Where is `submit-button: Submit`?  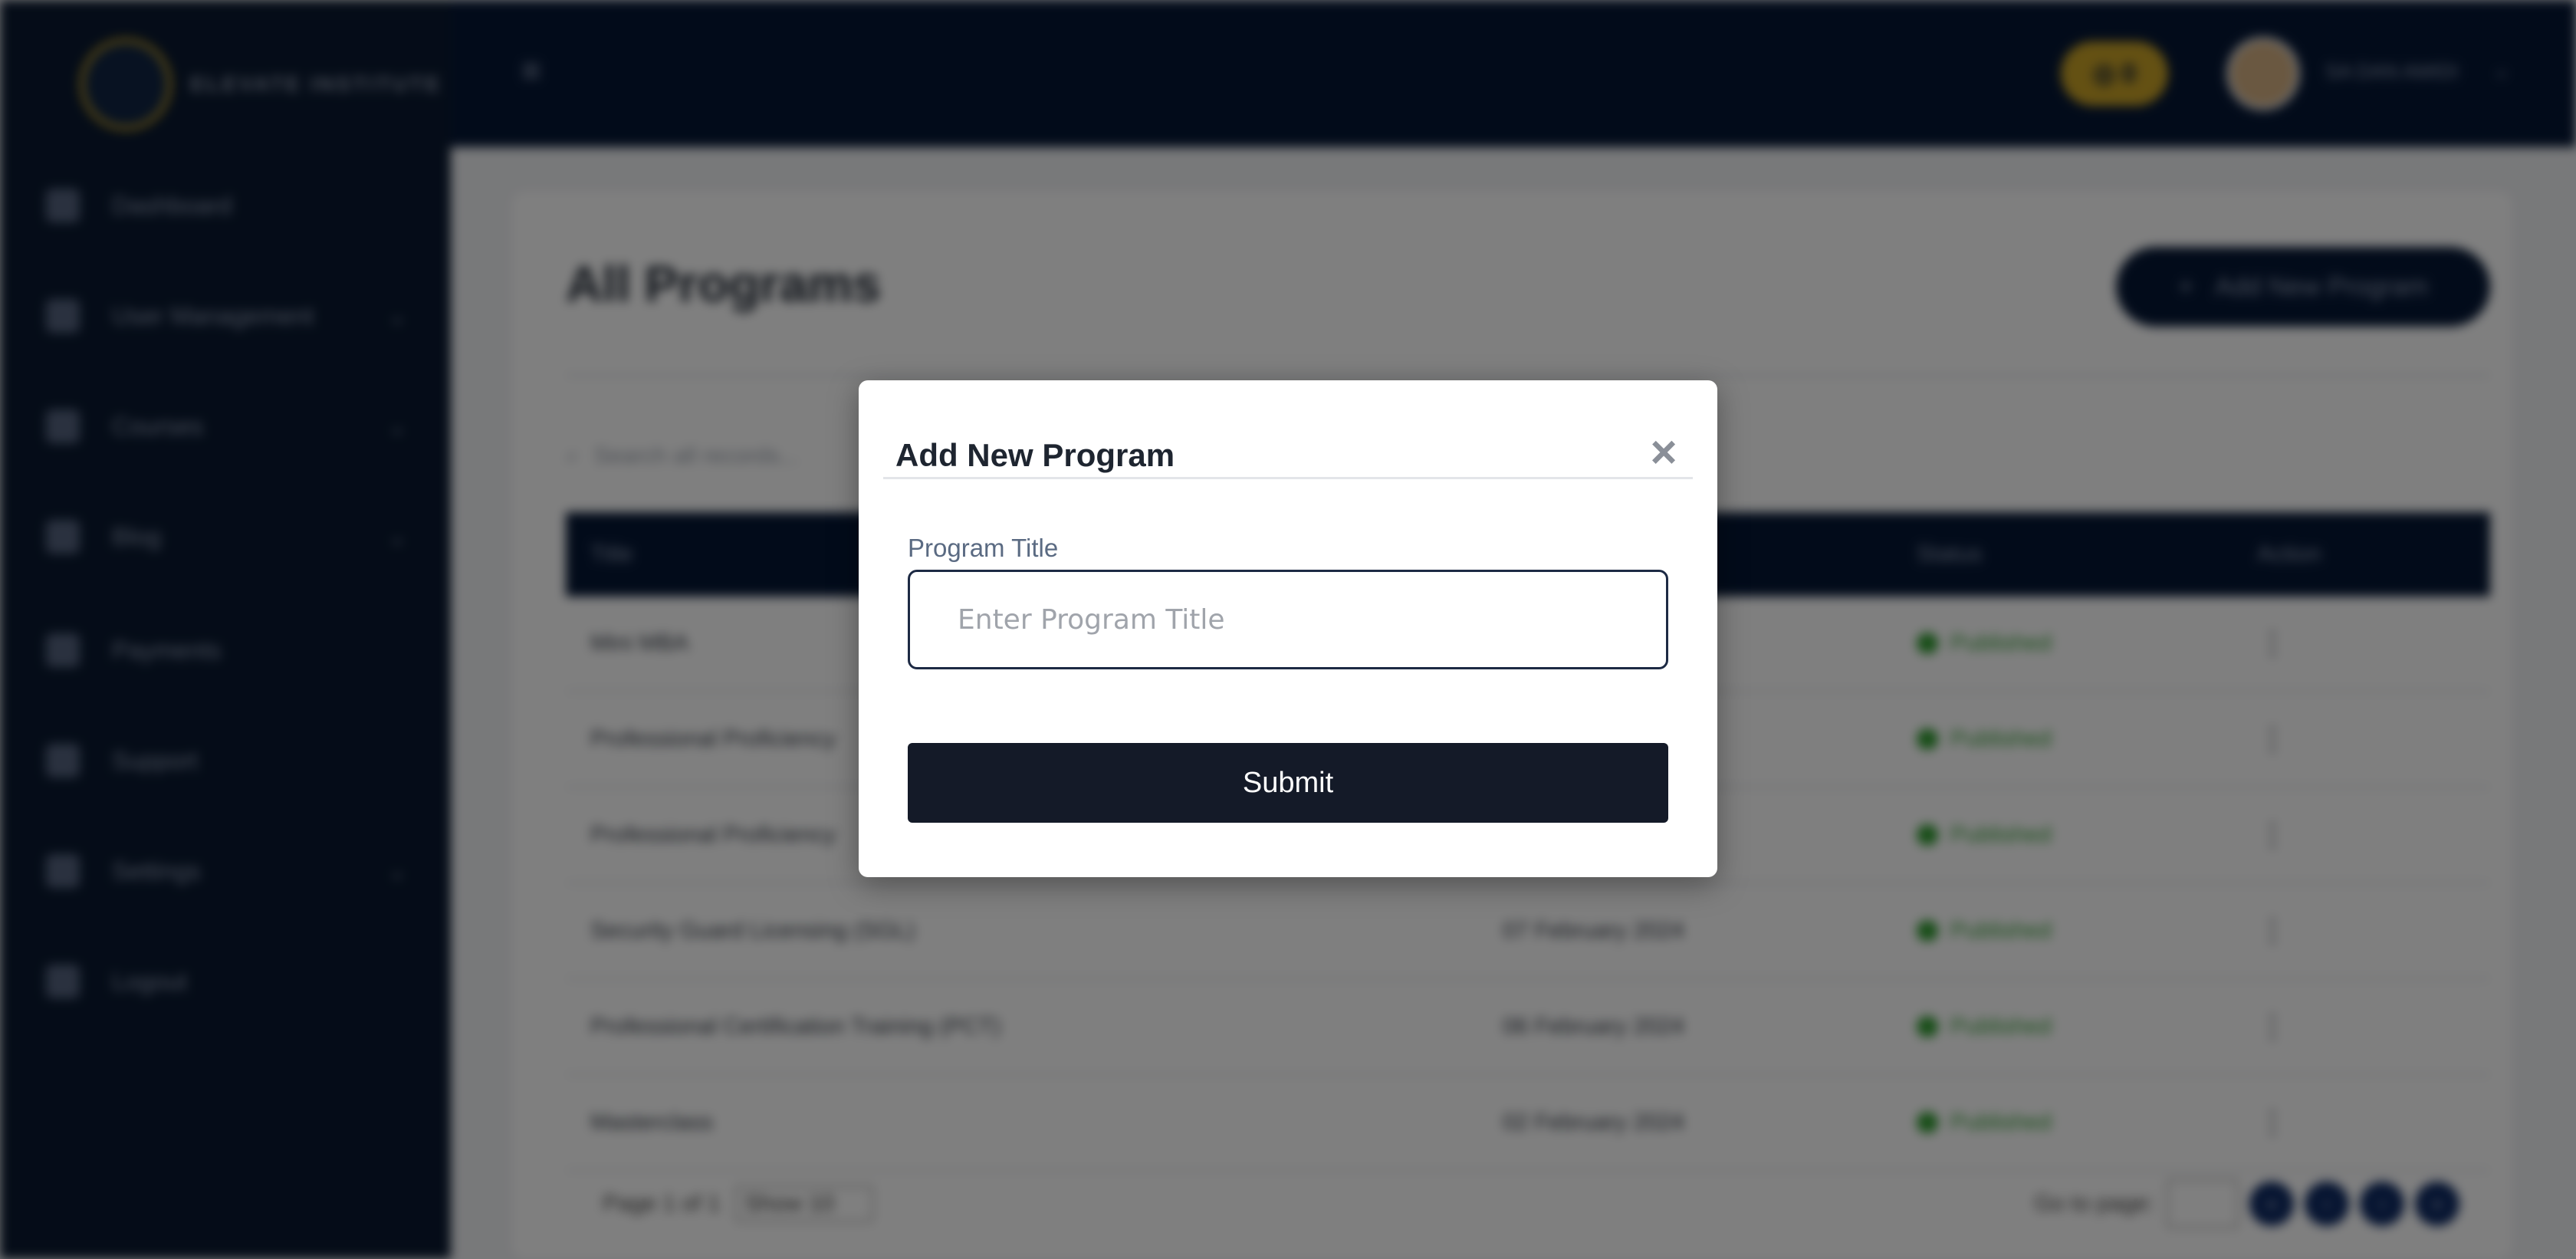
submit-button: Submit is located at coordinates (1288, 783).